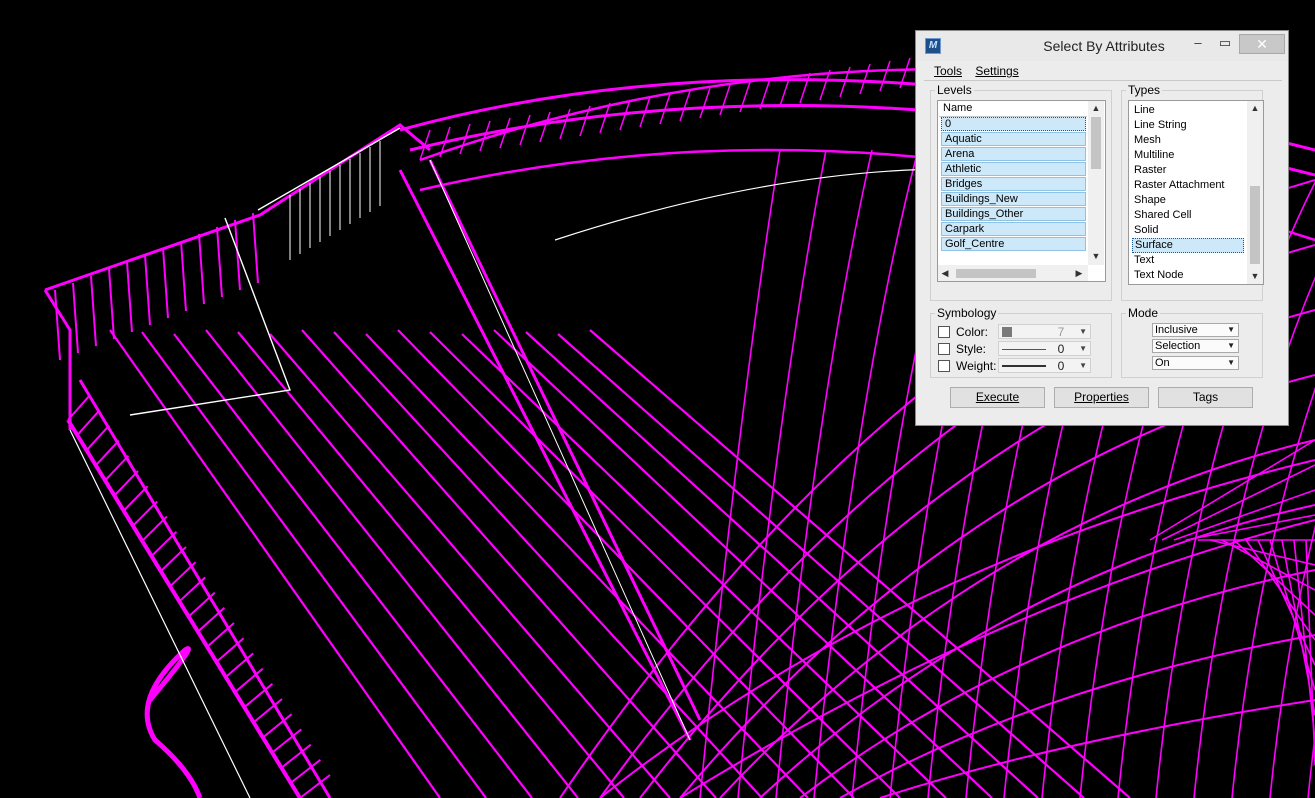 This screenshot has width=1315, height=798. What do you see at coordinates (1013, 139) in the screenshot?
I see `level-item: Aquatic` at bounding box center [1013, 139].